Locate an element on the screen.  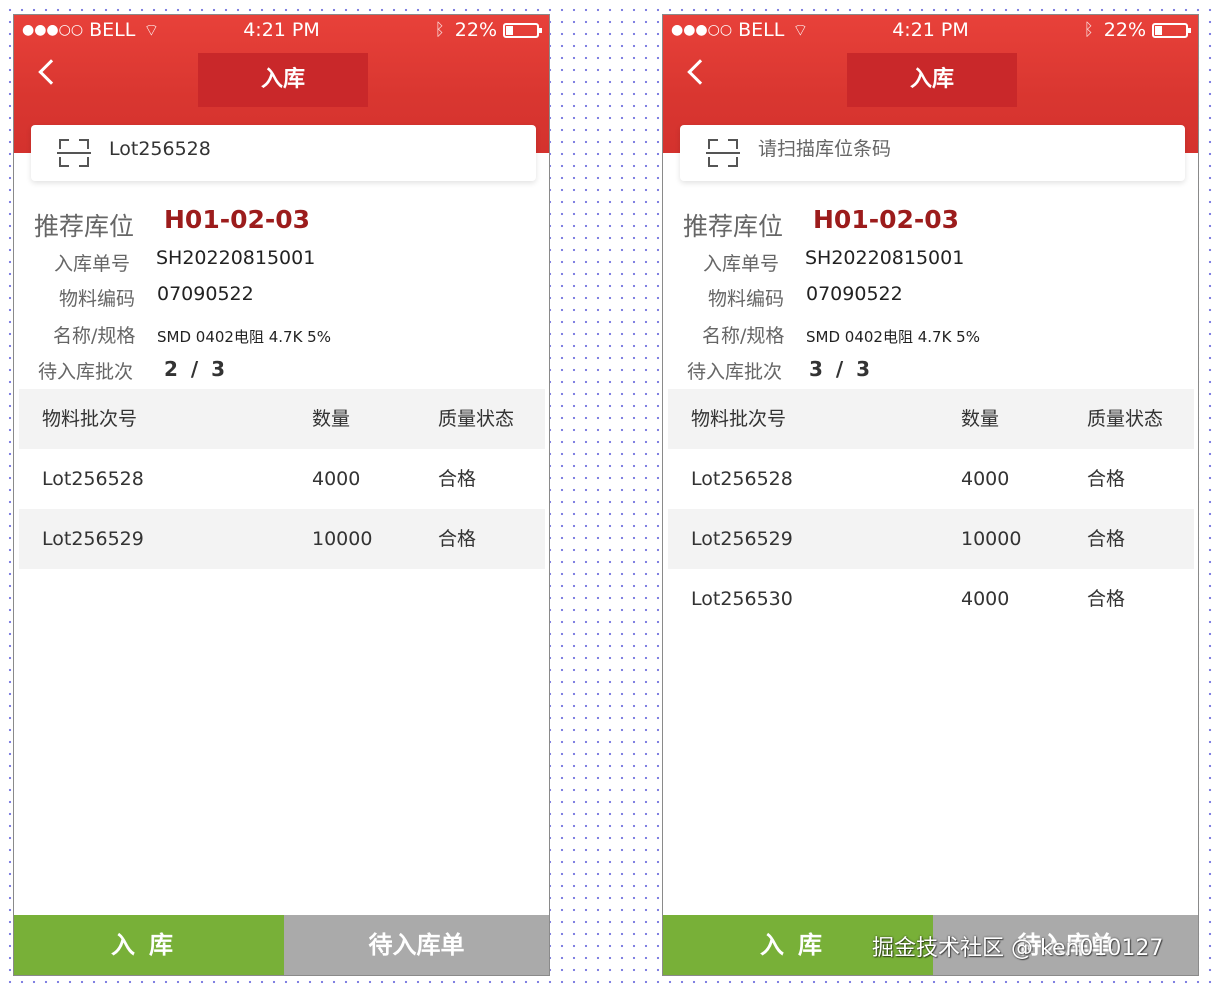
bottom-action-bar: 入库 待入库单 is located at coordinates (281, 945).